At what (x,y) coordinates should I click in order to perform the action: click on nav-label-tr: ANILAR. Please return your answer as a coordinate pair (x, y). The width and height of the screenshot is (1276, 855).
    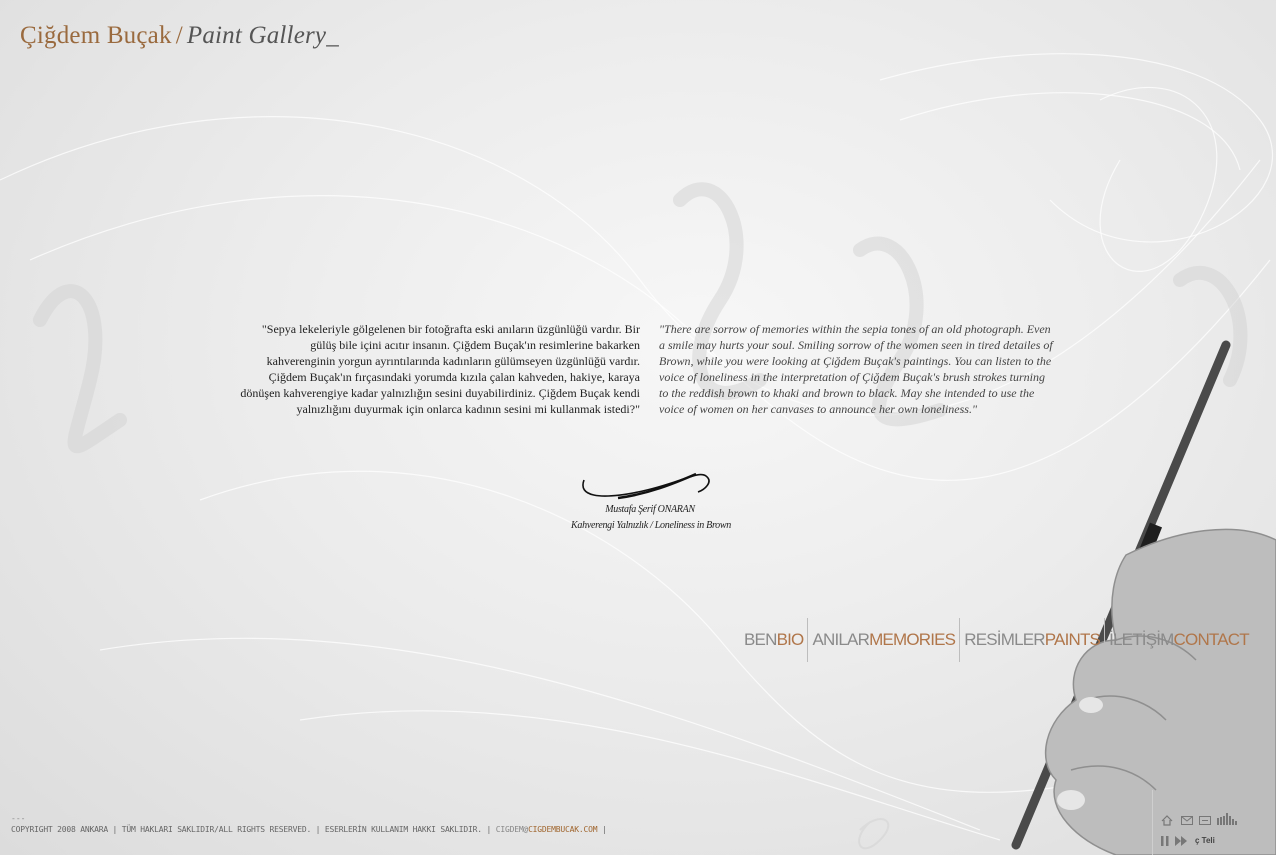
    Looking at the image, I should click on (841, 639).